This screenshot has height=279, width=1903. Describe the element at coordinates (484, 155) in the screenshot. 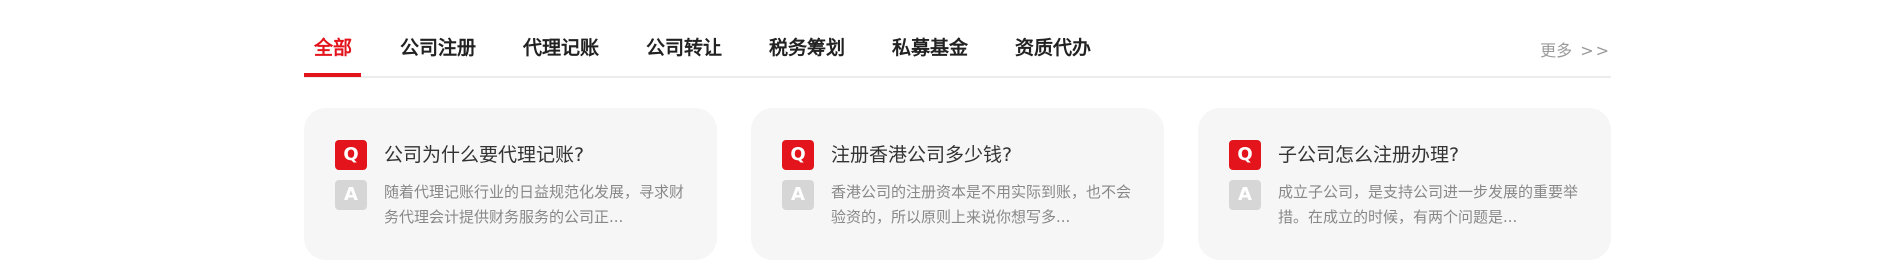

I see `faq-question: 公司为什么要代理记账?` at that location.